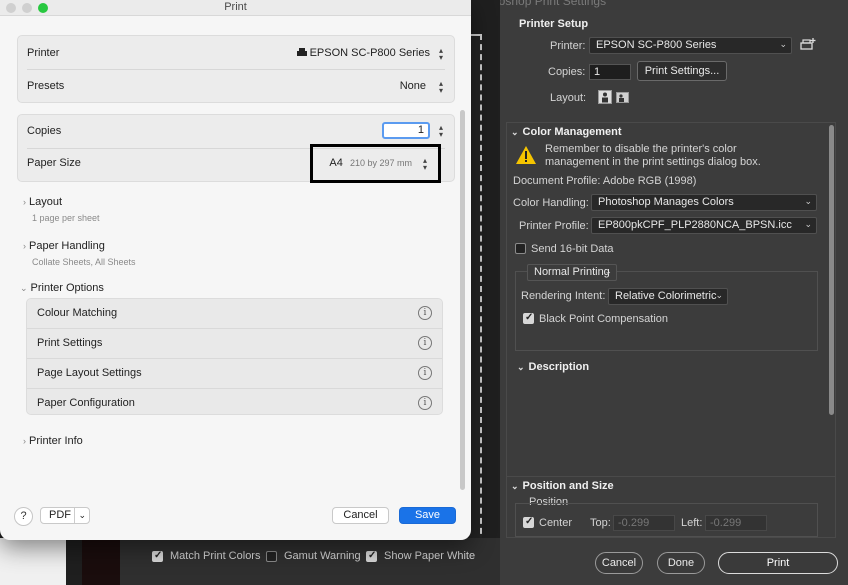  What do you see at coordinates (234, 344) in the screenshot?
I see `option-print-settings: Print Settings i` at bounding box center [234, 344].